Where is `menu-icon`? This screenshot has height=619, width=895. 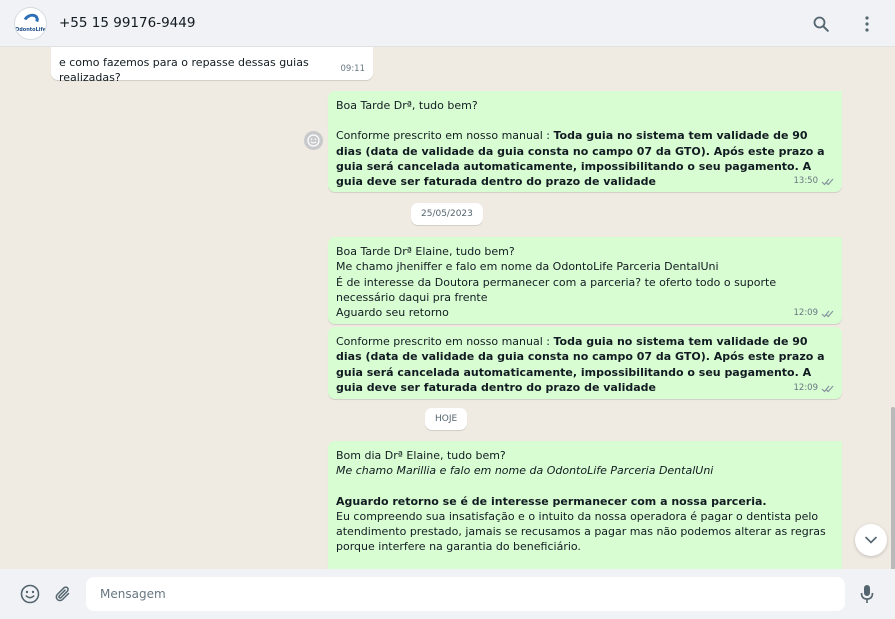
menu-icon is located at coordinates (867, 24).